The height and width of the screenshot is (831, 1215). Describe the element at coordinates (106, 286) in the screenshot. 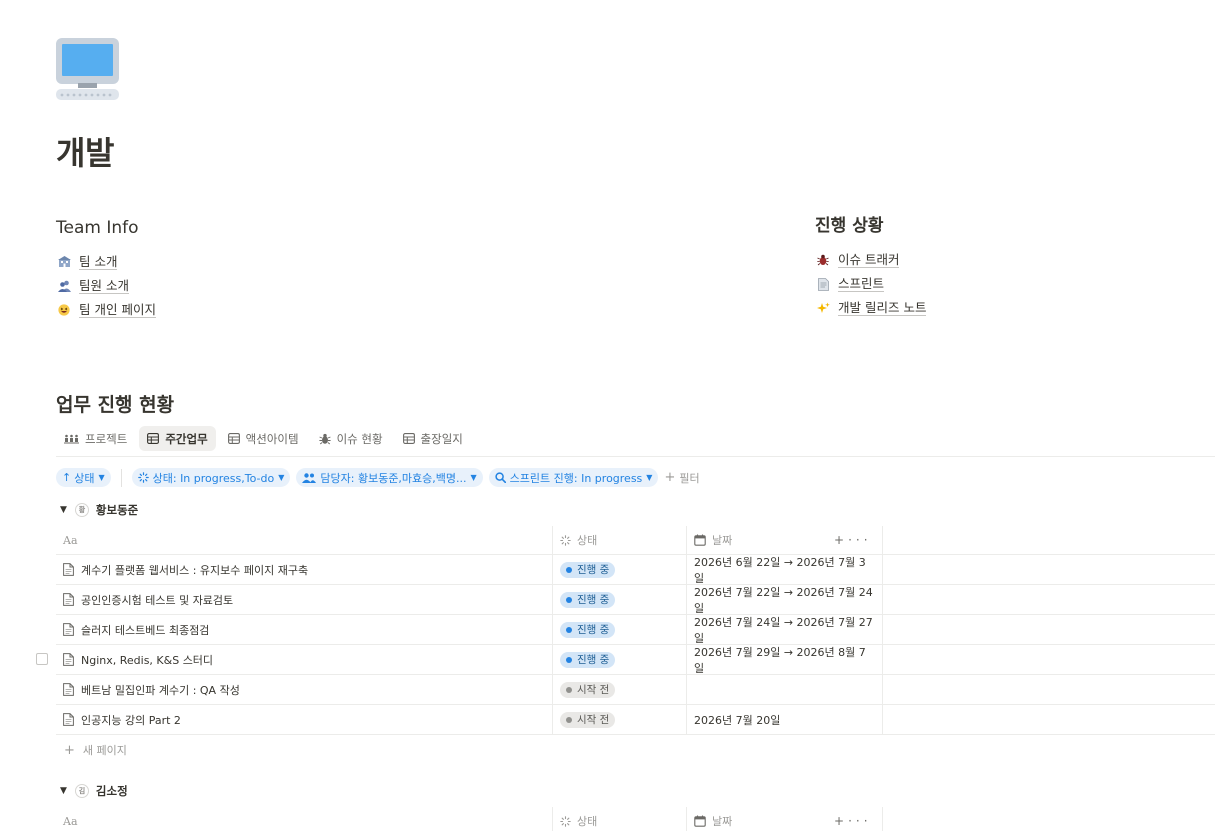

I see `team-members-link: 팀원 소개` at that location.